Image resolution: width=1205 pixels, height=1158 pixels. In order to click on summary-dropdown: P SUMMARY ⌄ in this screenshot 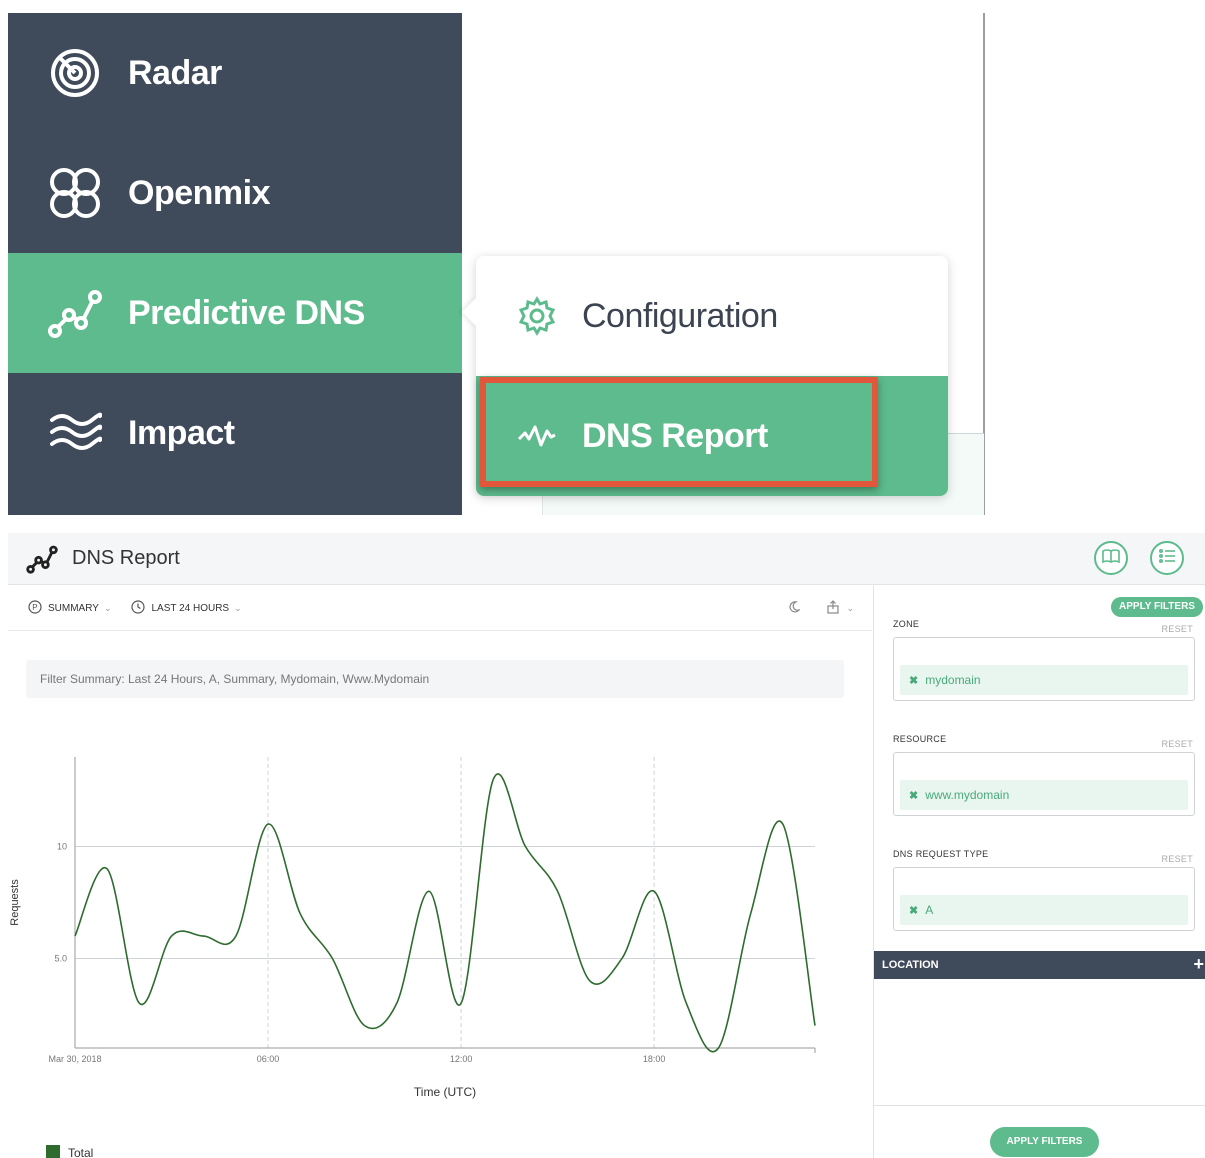, I will do `click(70, 608)`.